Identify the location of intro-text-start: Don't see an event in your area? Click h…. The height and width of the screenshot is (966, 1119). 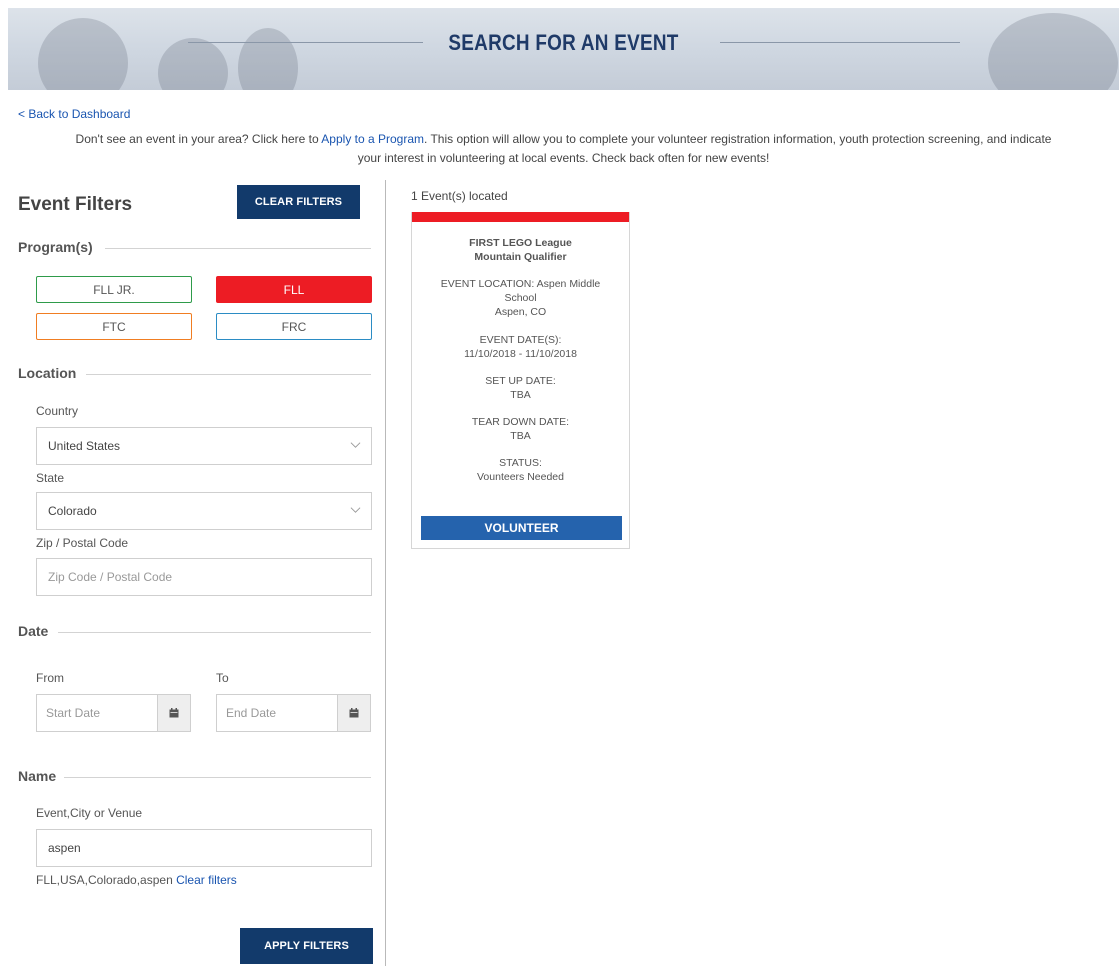
(198, 139).